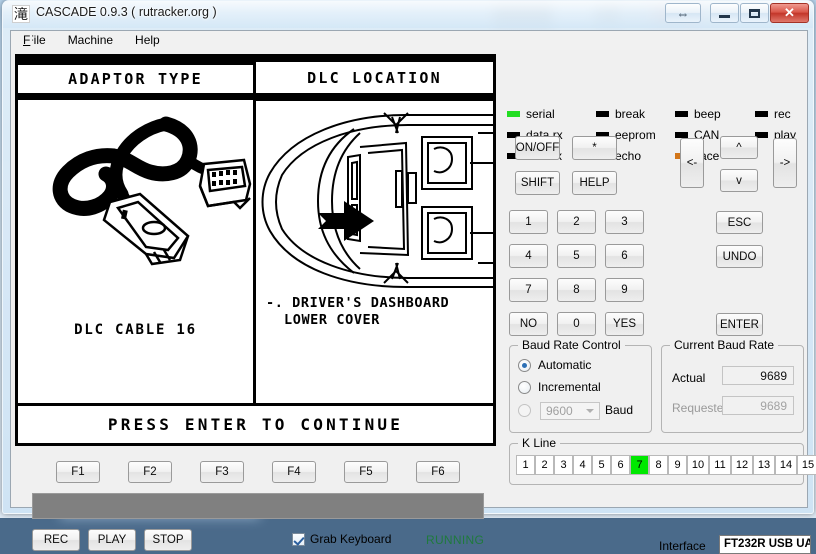 Image resolution: width=816 pixels, height=554 pixels. I want to click on lcd-right-caption: -. DRIVER'S DASHBOARD LOWER COVER, so click(376, 312).